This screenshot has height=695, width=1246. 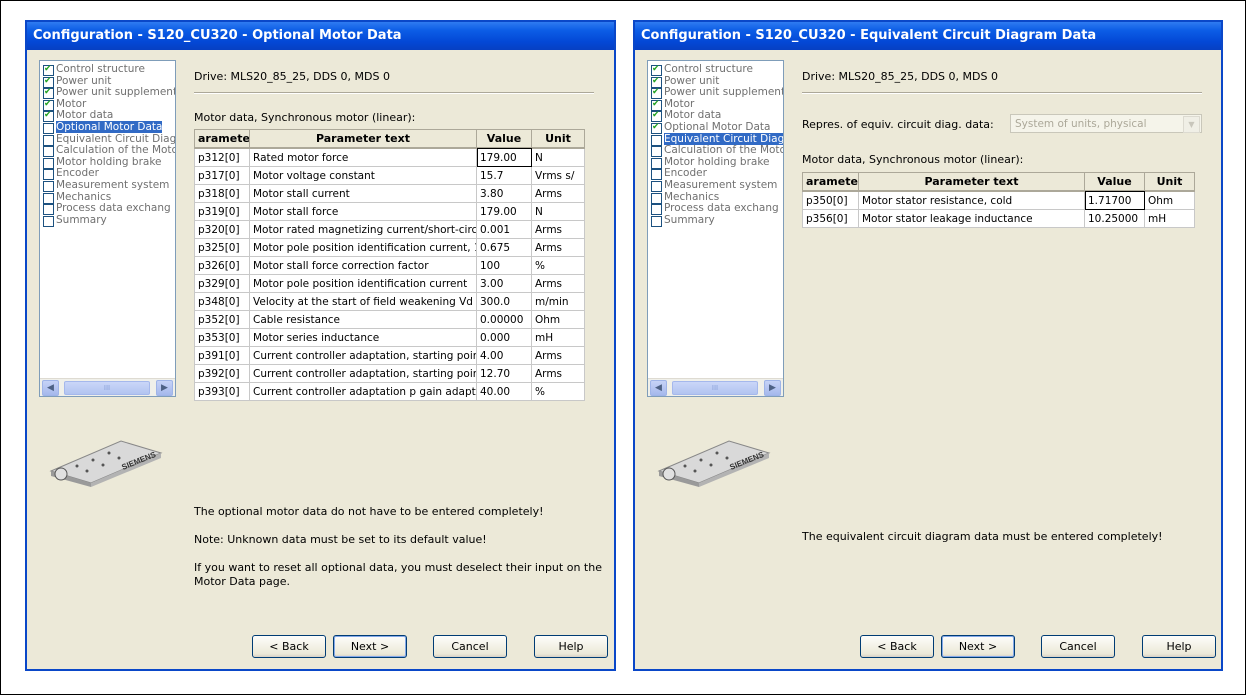 What do you see at coordinates (715, 127) in the screenshot?
I see `wizard-step-item: Optional Motor Data` at bounding box center [715, 127].